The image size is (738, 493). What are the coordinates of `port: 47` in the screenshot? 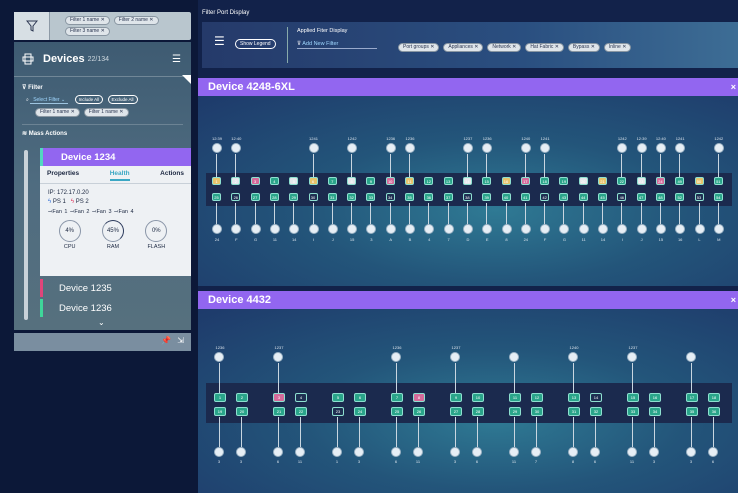 It's located at (641, 197).